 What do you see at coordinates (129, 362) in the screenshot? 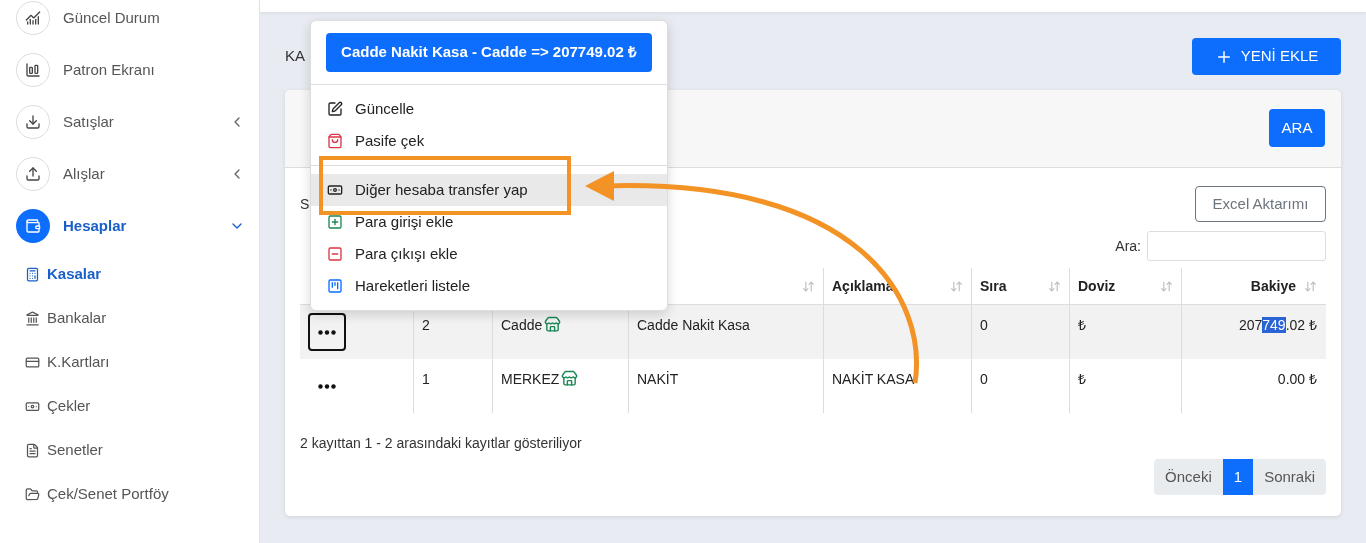
I see `sidebar-subitem: K.Kartları` at bounding box center [129, 362].